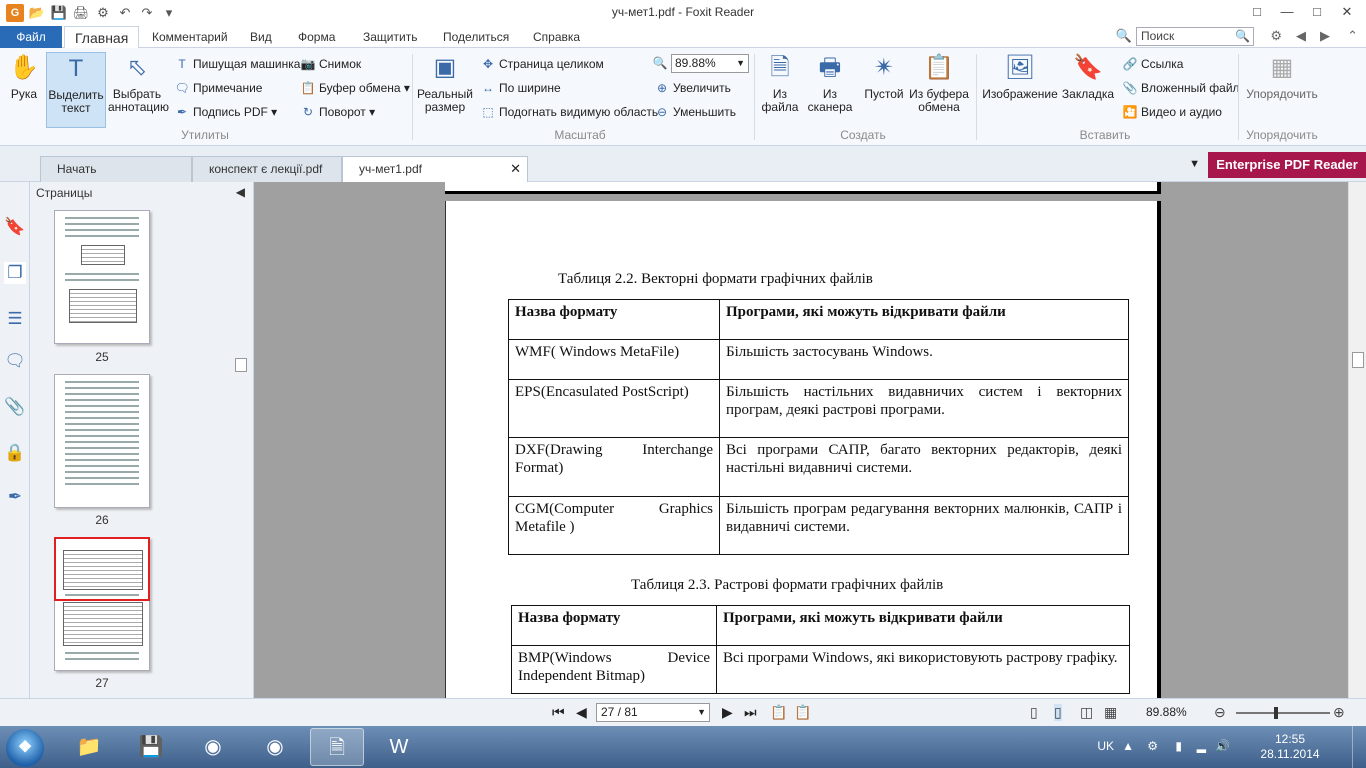  What do you see at coordinates (138, 83) in the screenshot?
I see `select-annotation-button: ⬁ Выбрать аннотацию` at bounding box center [138, 83].